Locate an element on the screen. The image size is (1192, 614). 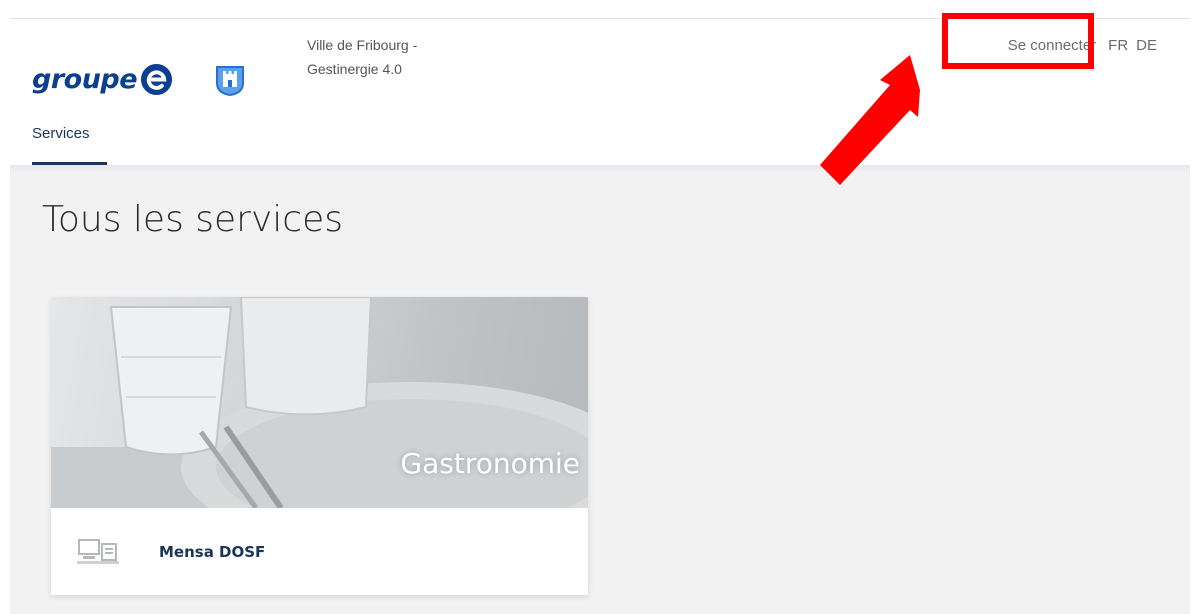
groupe-e-icon is located at coordinates (157, 79).